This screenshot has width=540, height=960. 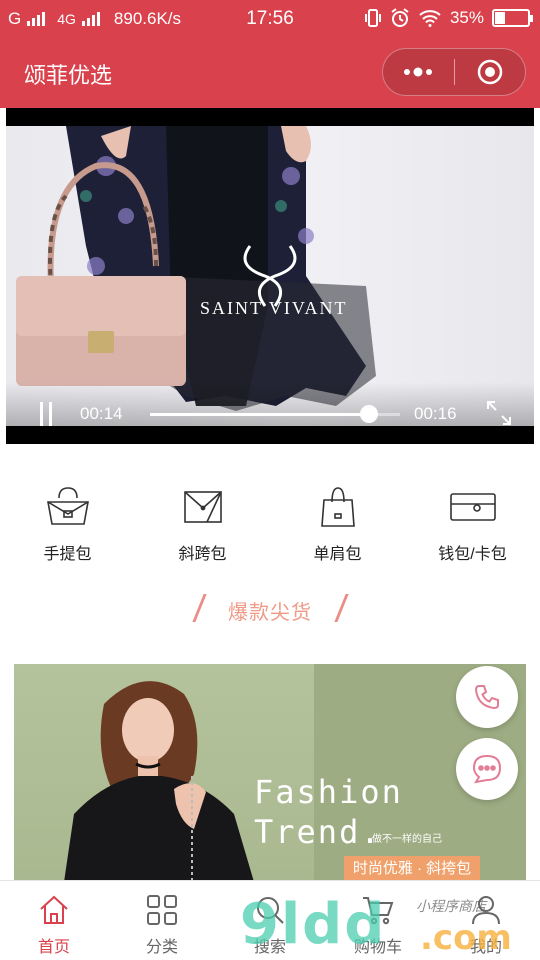 What do you see at coordinates (67, 528) in the screenshot?
I see `category-item-handbag: 手提包` at bounding box center [67, 528].